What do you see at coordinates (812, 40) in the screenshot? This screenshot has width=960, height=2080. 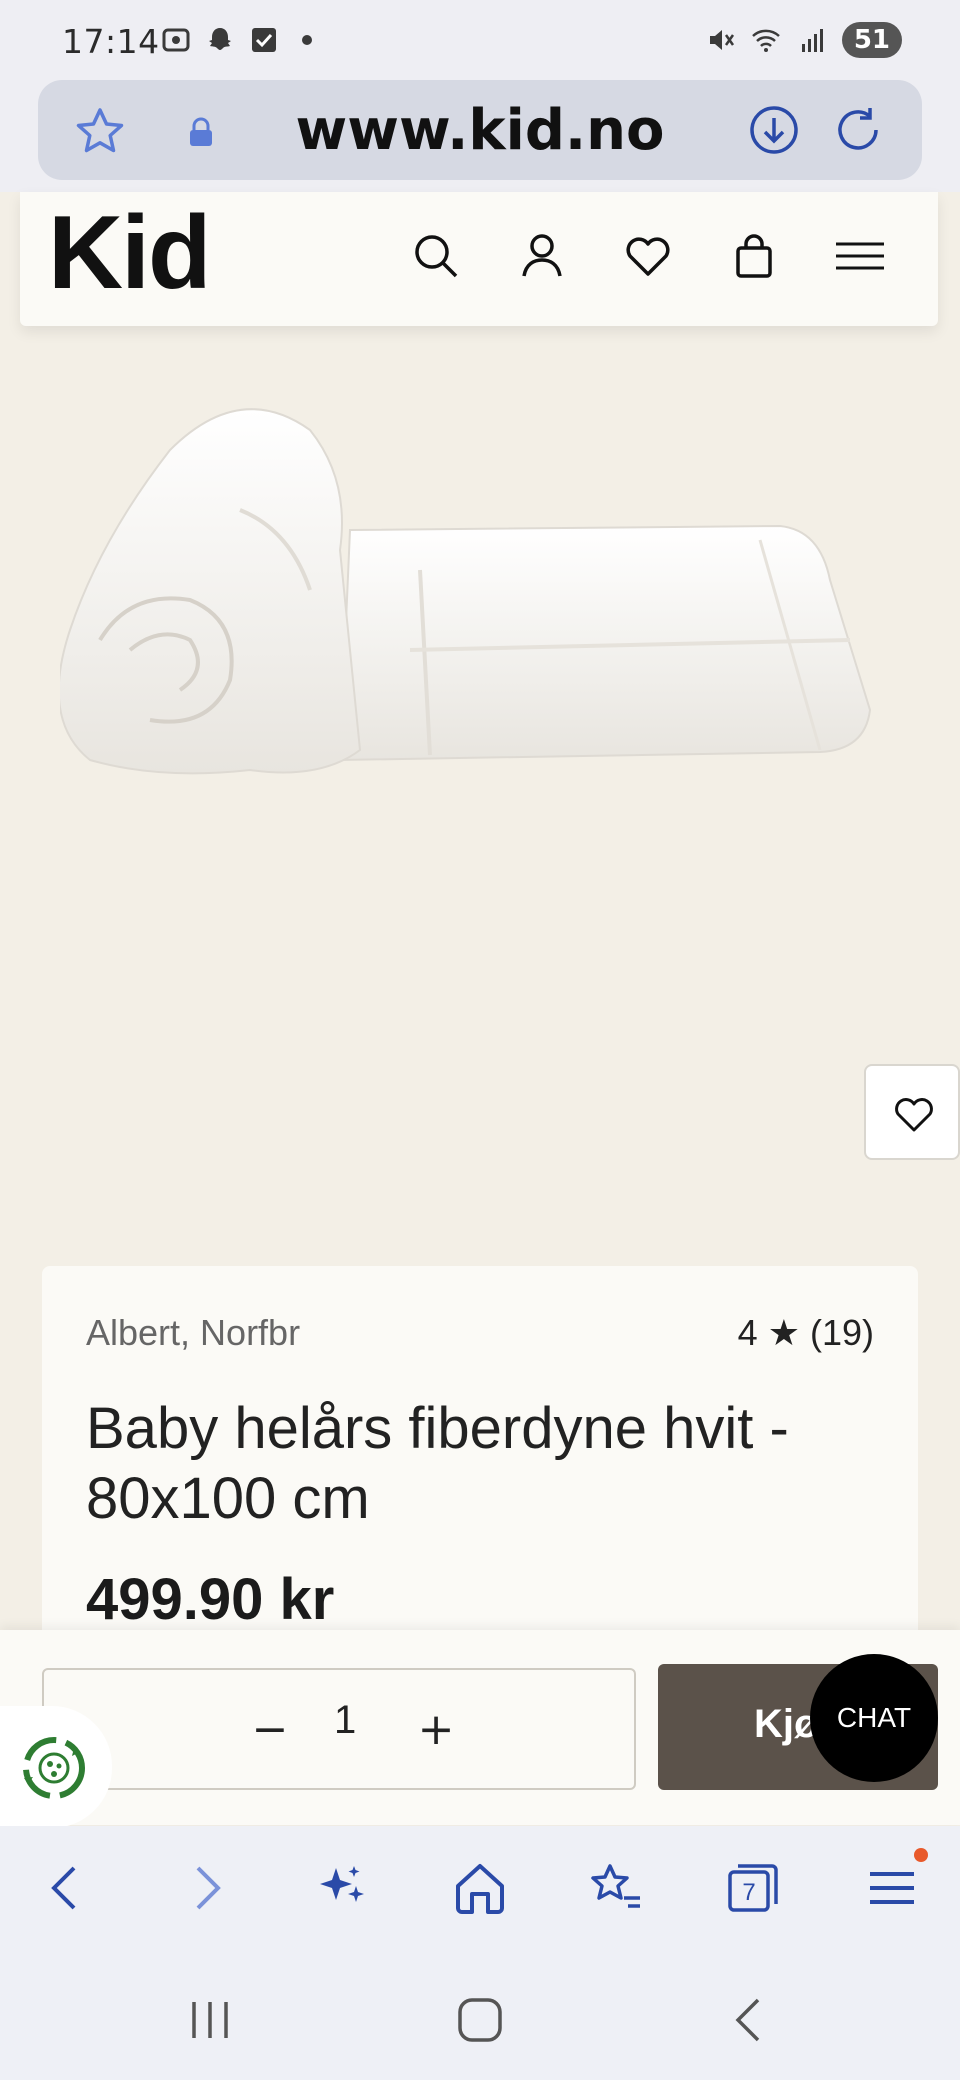 I see `signal-icon` at bounding box center [812, 40].